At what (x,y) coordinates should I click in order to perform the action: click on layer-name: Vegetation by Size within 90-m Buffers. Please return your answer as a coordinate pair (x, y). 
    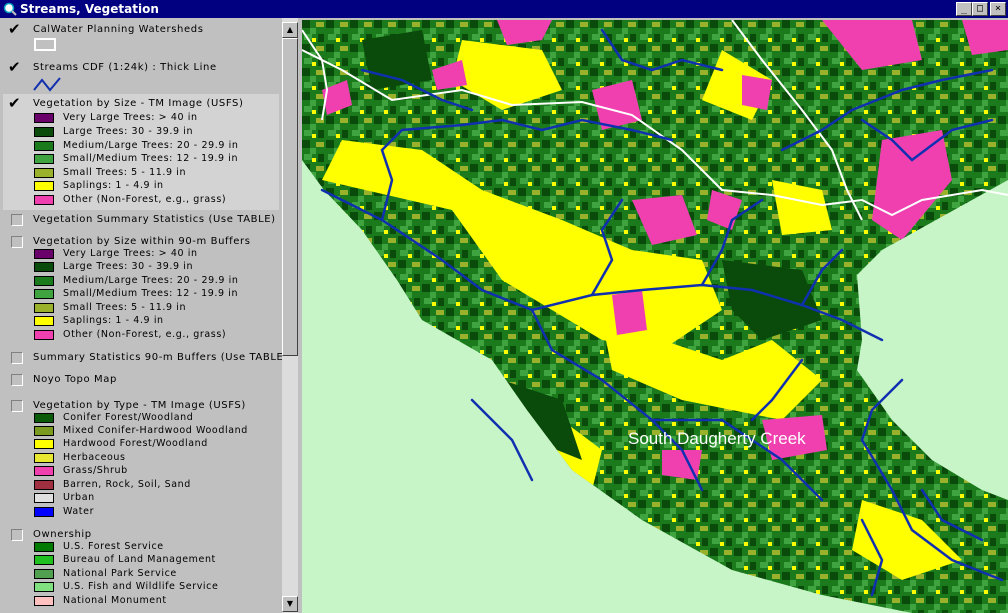
    Looking at the image, I should click on (142, 242).